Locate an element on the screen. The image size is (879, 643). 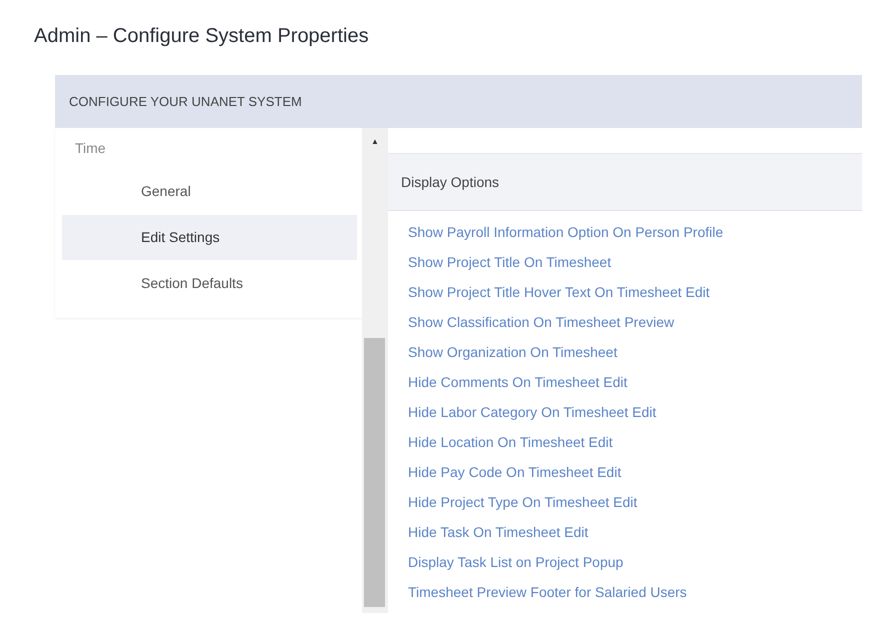
option-link: Show Classification On Timesheet Preview is located at coordinates (541, 322).